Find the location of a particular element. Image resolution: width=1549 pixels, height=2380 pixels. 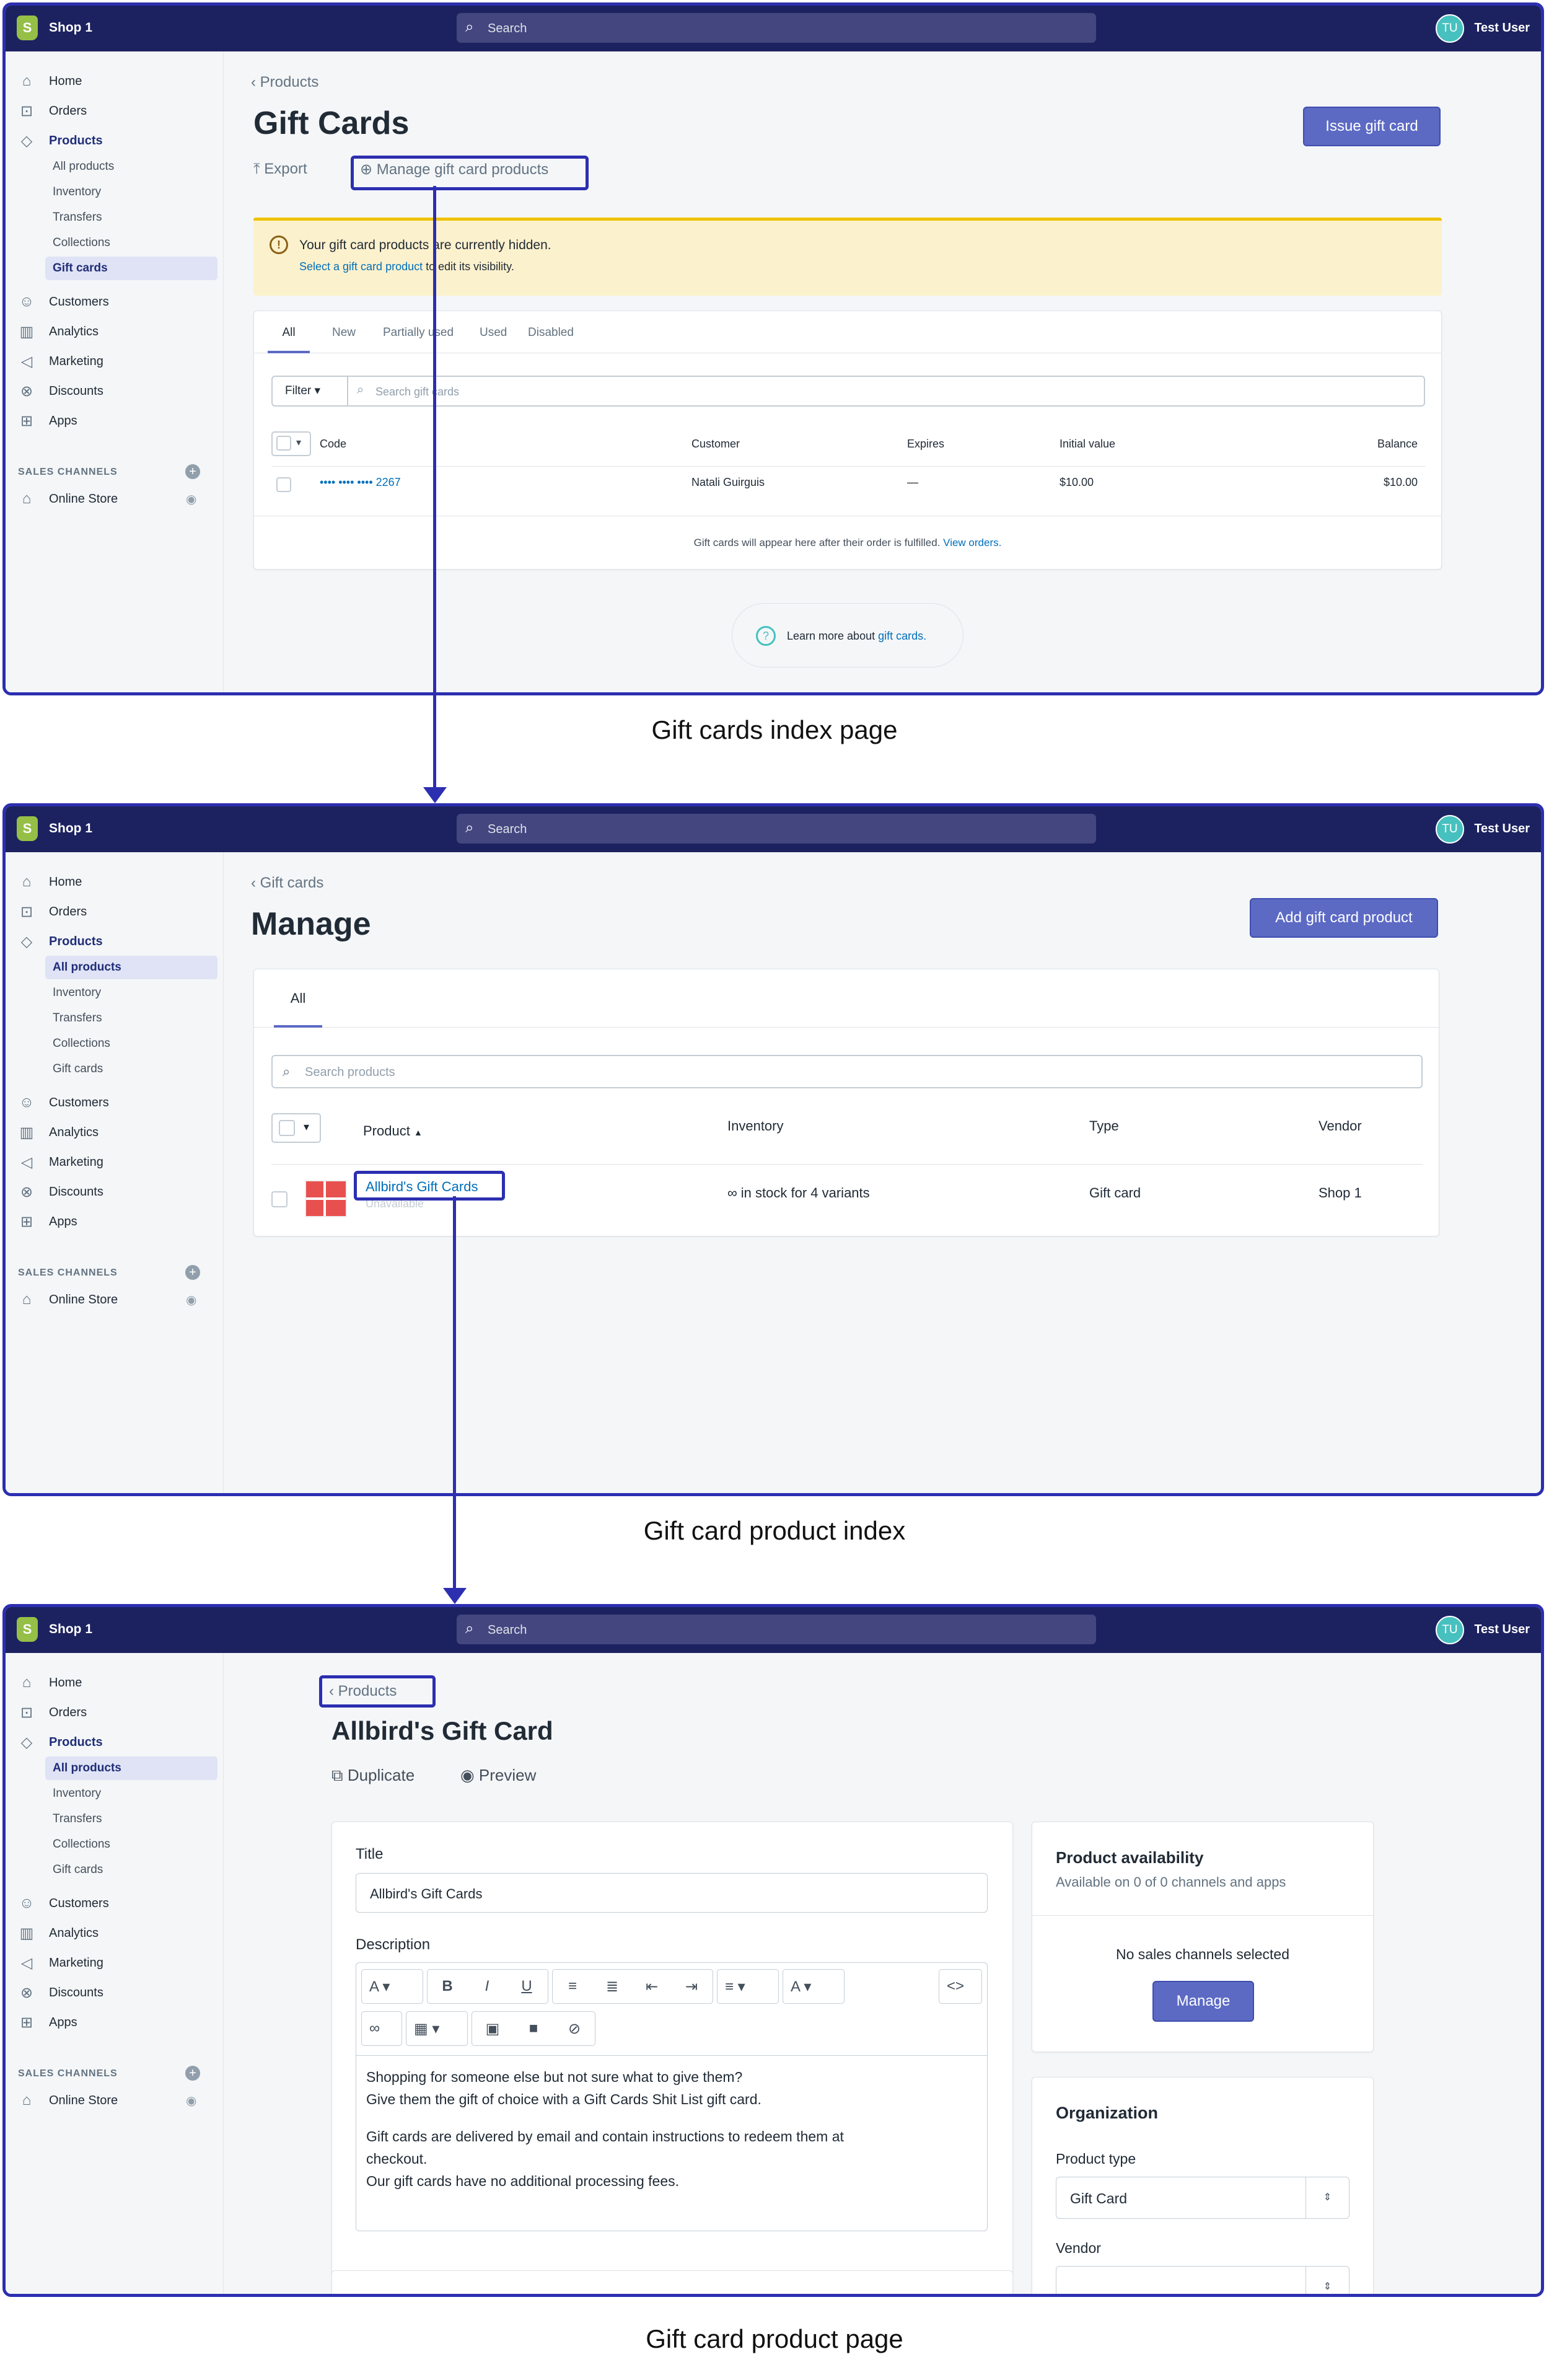

video-icon: ■ is located at coordinates (533, 2028).